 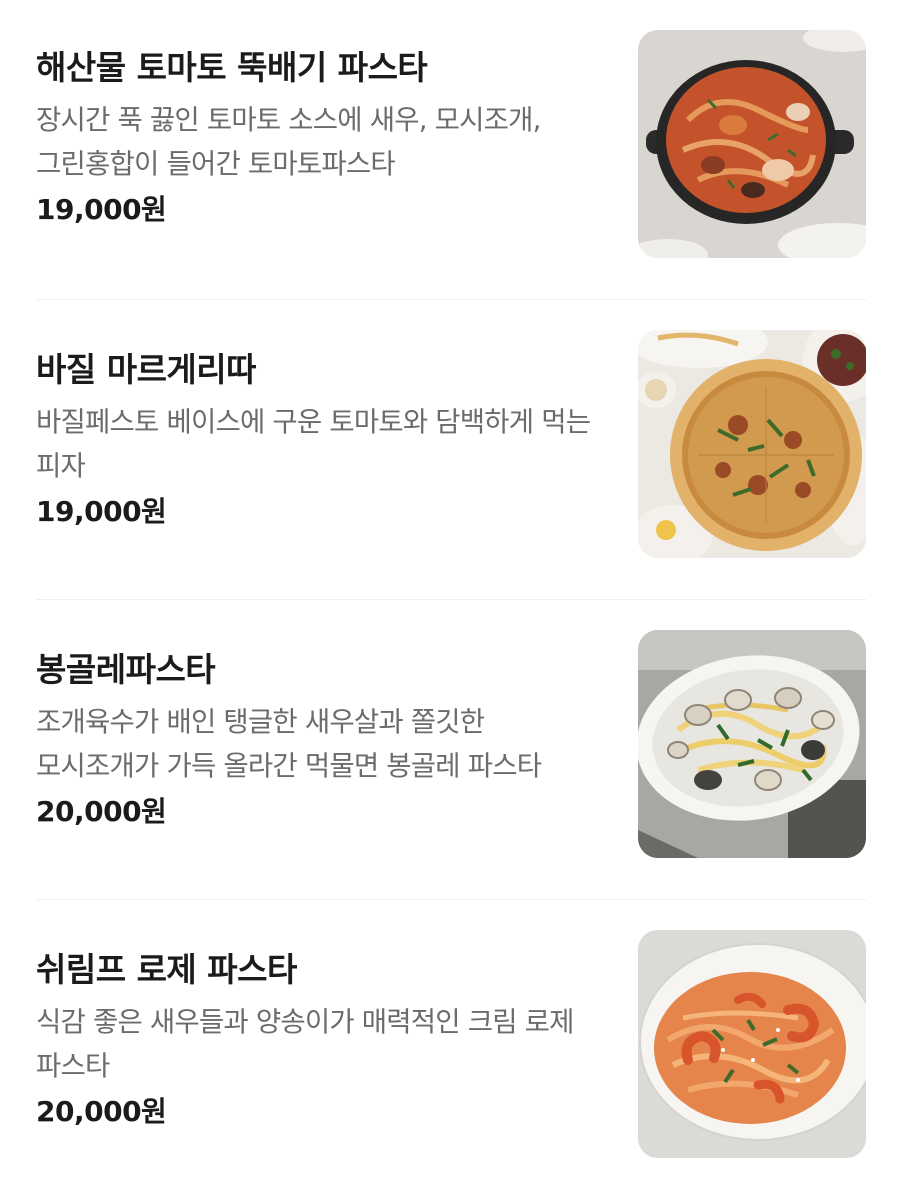 I want to click on seafood-tomato-pasta-photo, so click(x=752, y=144).